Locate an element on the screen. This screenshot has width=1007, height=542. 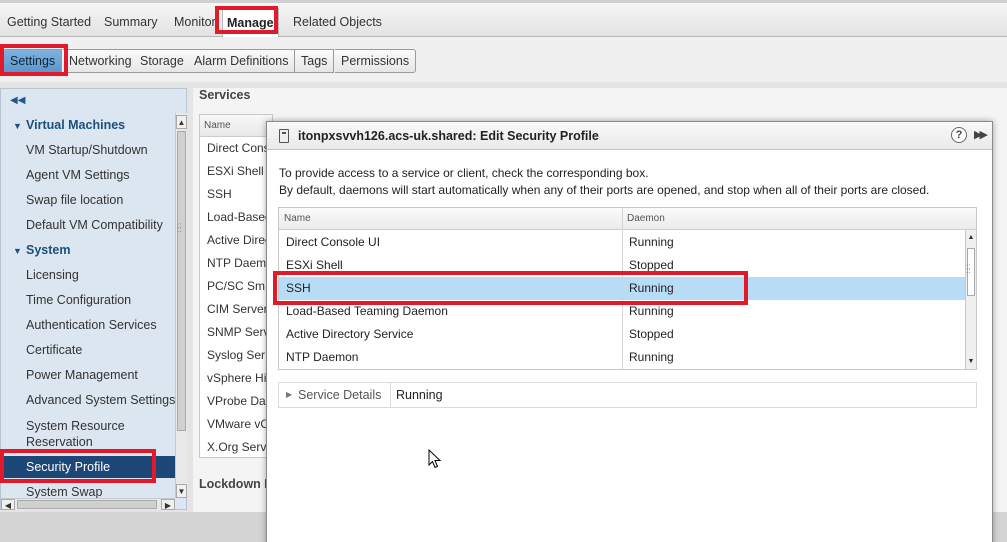
nav-vertical-scrollbar: ▲ ▼ is located at coordinates (181, 305).